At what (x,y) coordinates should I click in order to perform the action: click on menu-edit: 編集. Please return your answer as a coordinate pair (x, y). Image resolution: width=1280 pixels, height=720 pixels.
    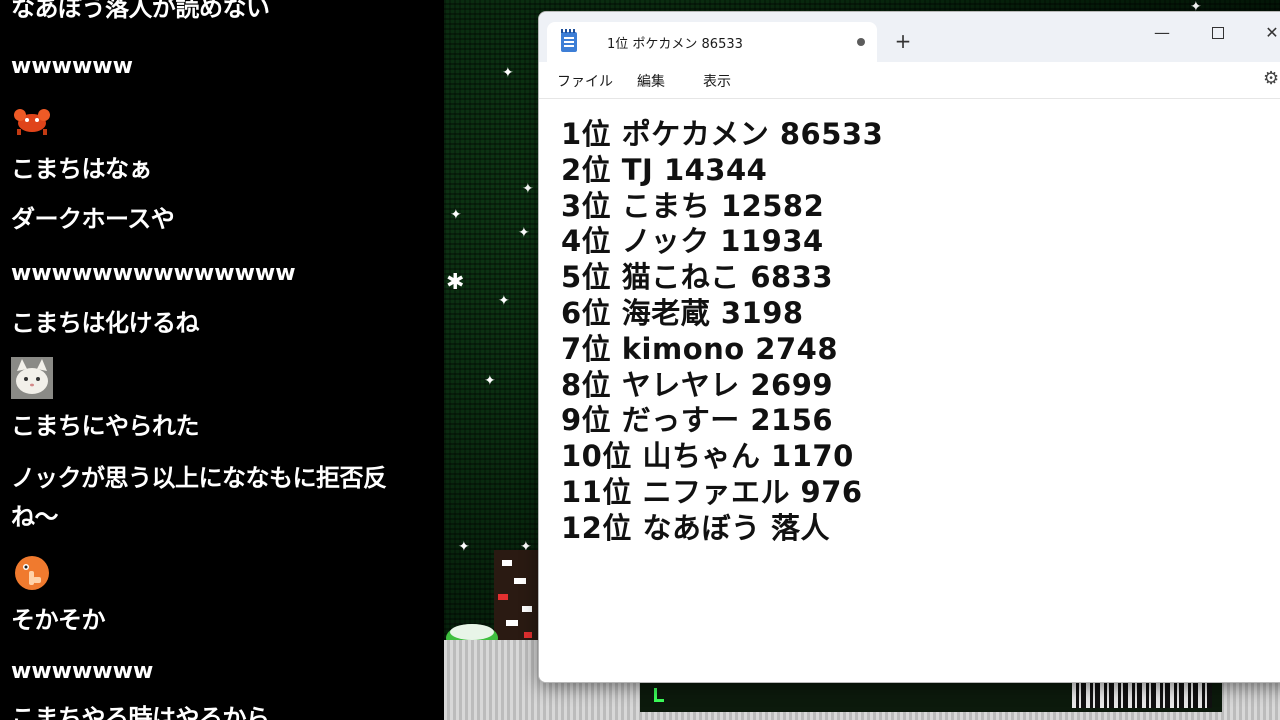
    Looking at the image, I should click on (651, 81).